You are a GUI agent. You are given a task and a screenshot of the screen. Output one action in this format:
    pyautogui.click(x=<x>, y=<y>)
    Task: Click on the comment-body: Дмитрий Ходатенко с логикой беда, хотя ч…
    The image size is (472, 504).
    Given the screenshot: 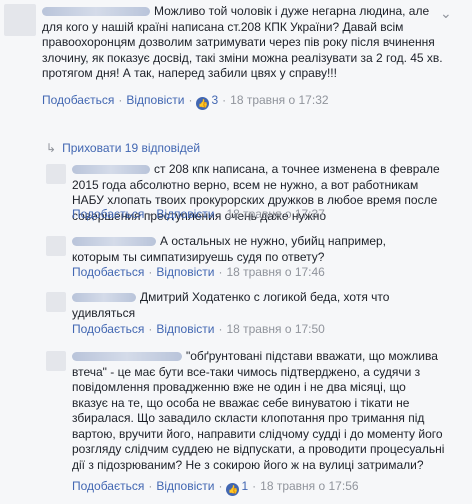 What is the action you would take?
    pyautogui.click(x=268, y=305)
    